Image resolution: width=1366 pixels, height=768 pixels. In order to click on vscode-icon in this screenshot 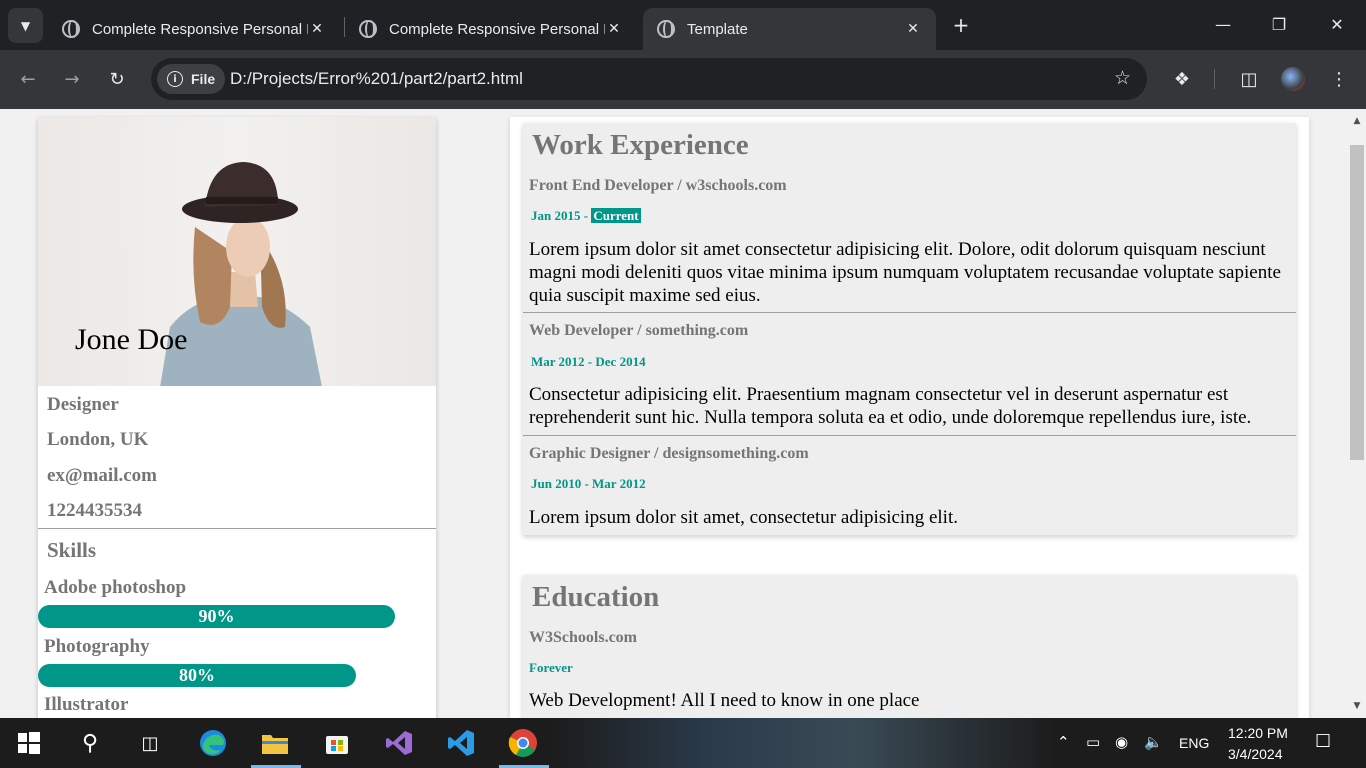, I will do `click(461, 743)`.